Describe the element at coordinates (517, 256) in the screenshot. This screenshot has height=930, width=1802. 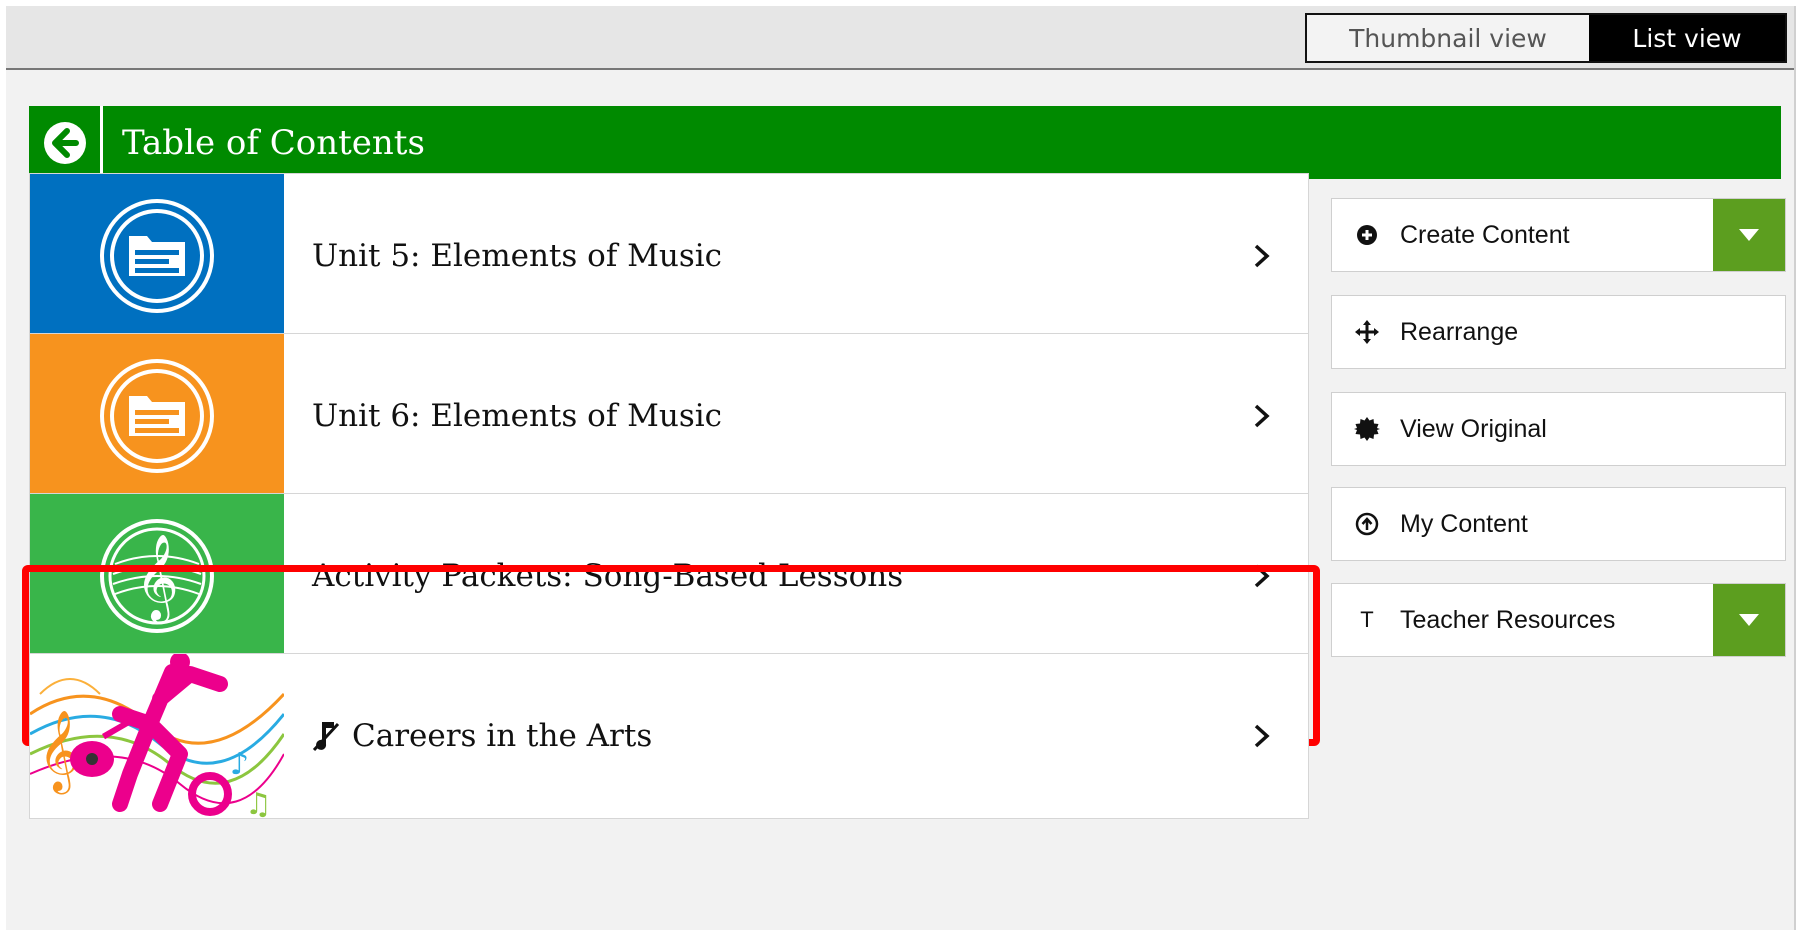
I see `item-label: Unit 5: Elements of Music` at that location.